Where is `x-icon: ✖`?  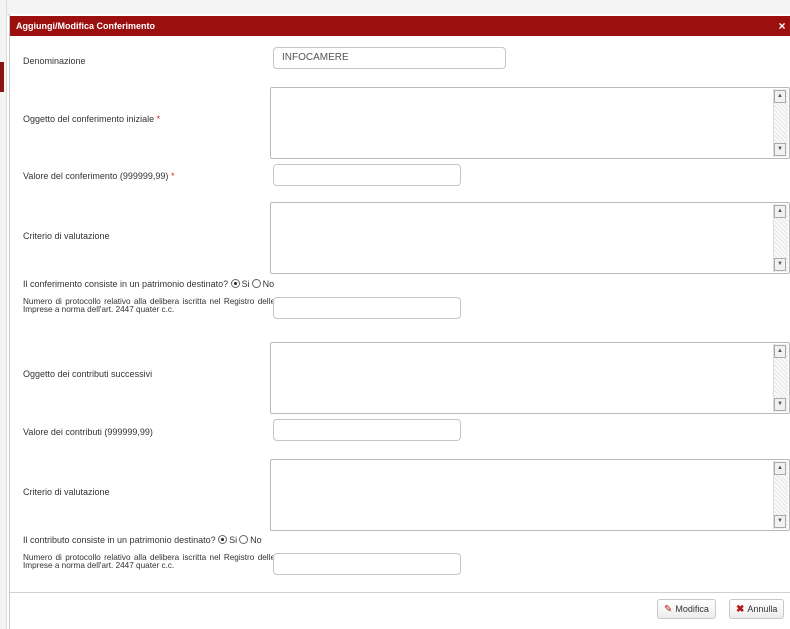
x-icon: ✖ is located at coordinates (740, 609).